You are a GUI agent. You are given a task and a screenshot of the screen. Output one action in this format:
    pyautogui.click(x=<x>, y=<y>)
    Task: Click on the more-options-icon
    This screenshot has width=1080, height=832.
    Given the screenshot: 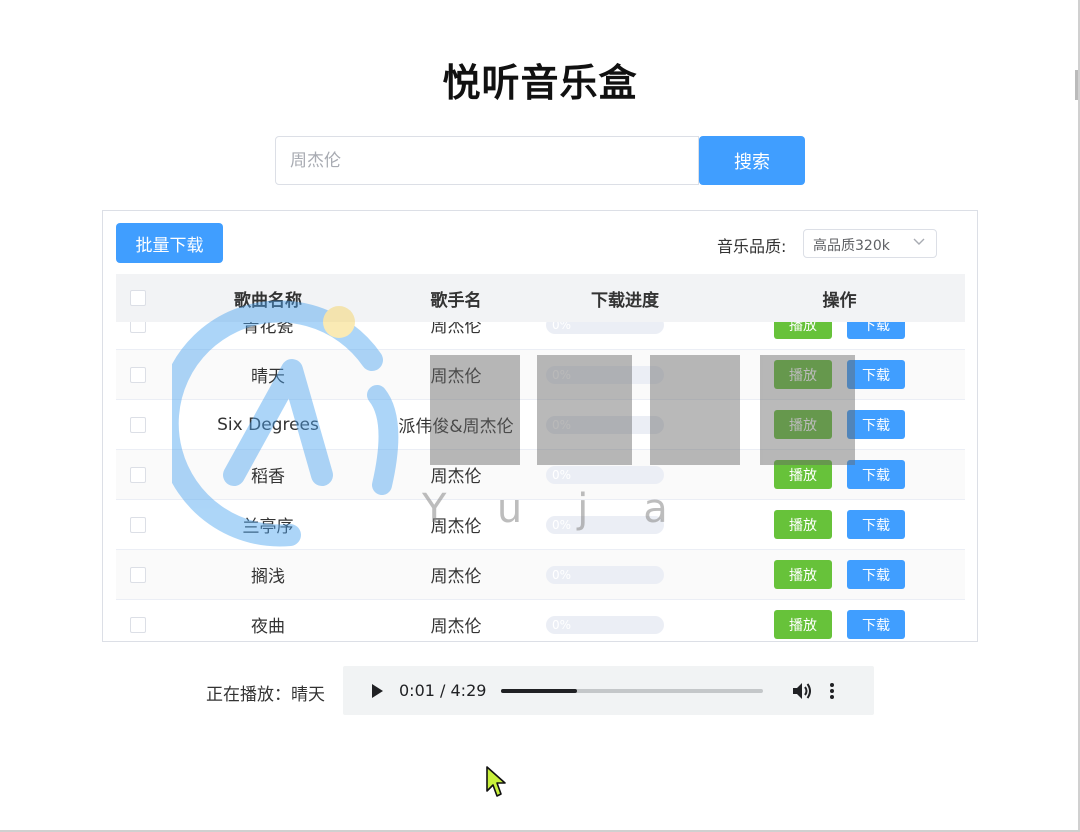 What is the action you would take?
    pyautogui.click(x=832, y=691)
    